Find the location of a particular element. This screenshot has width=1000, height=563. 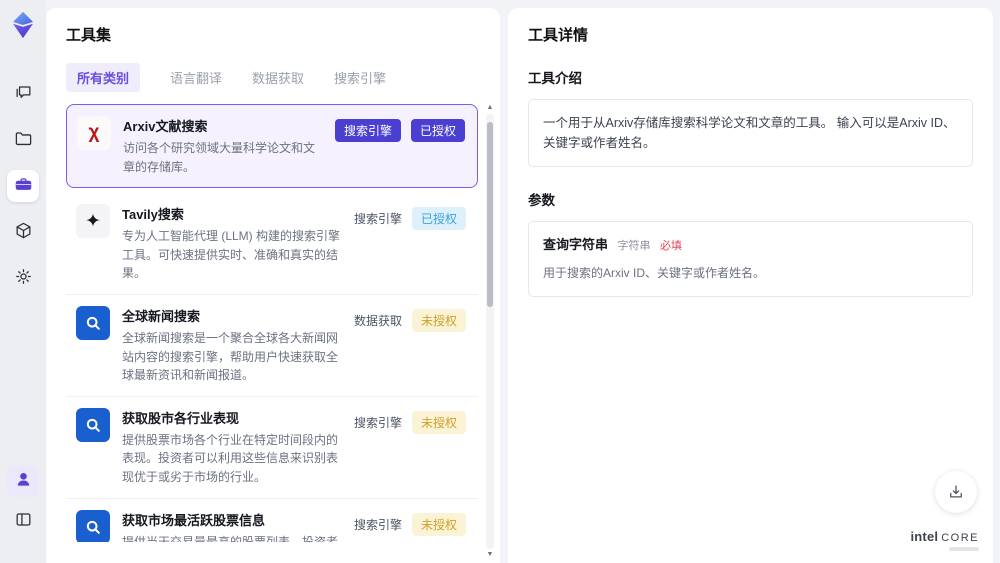

sidebar-item-panel-toggle is located at coordinates (23, 521).